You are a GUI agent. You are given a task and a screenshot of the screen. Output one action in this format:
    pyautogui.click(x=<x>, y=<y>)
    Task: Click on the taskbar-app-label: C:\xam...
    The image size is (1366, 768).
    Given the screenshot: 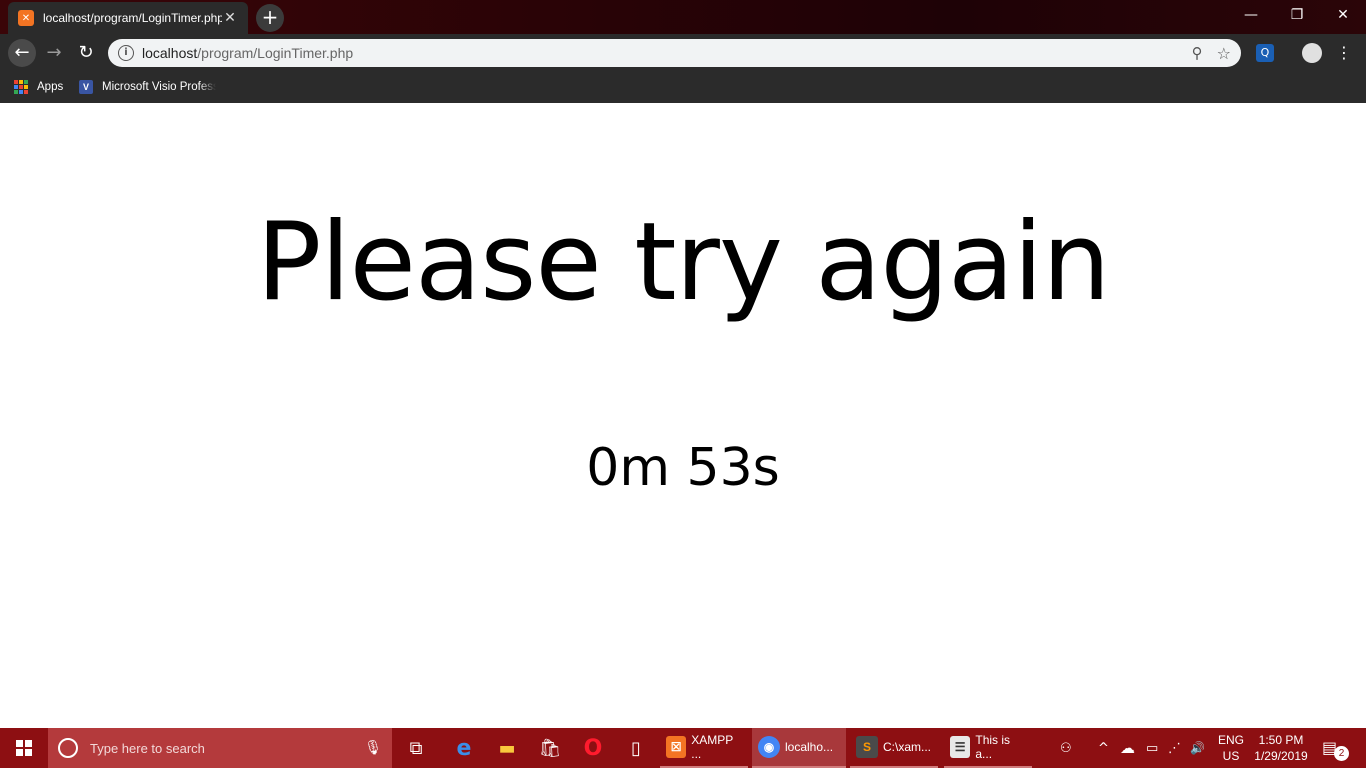 What is the action you would take?
    pyautogui.click(x=907, y=747)
    